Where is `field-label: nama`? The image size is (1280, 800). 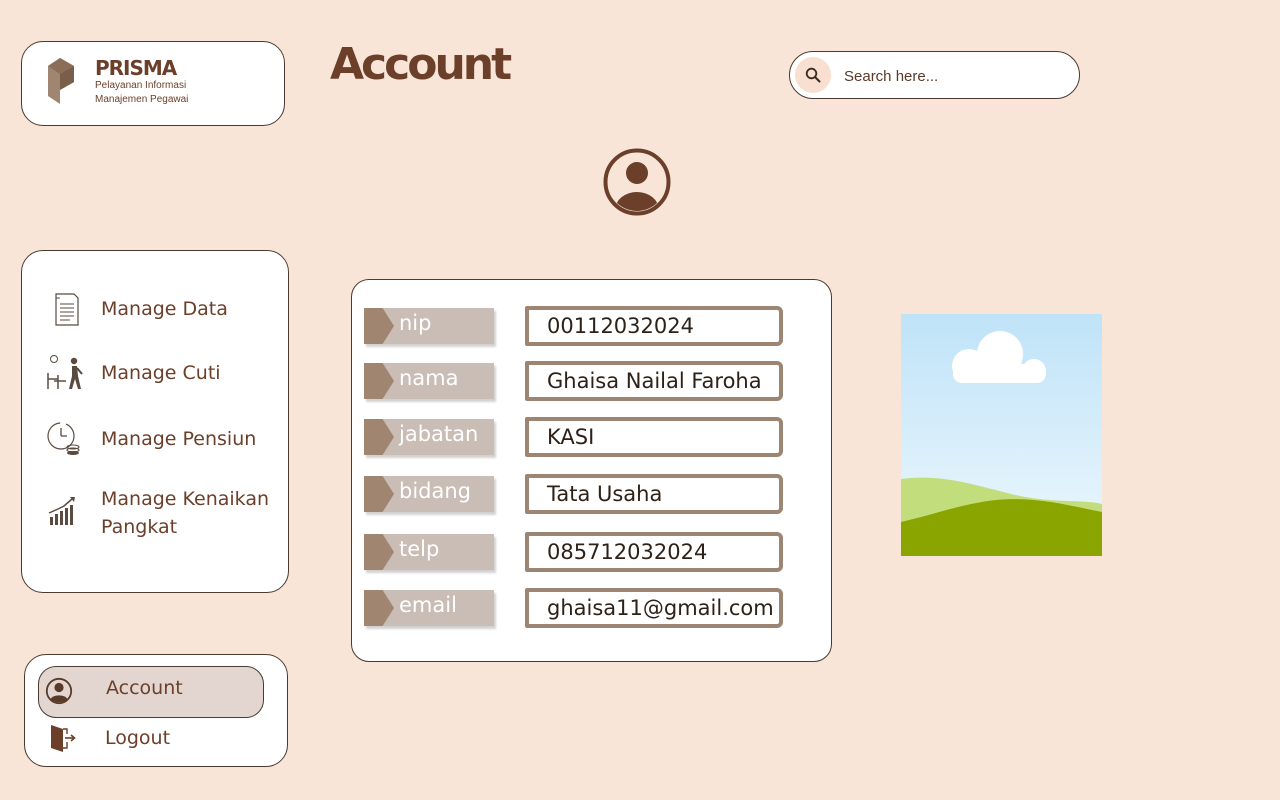
field-label: nama is located at coordinates (429, 378).